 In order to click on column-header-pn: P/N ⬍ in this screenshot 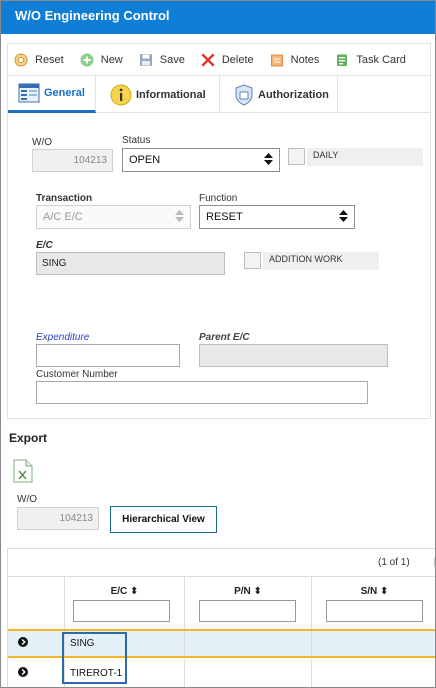, I will do `click(248, 603)`.